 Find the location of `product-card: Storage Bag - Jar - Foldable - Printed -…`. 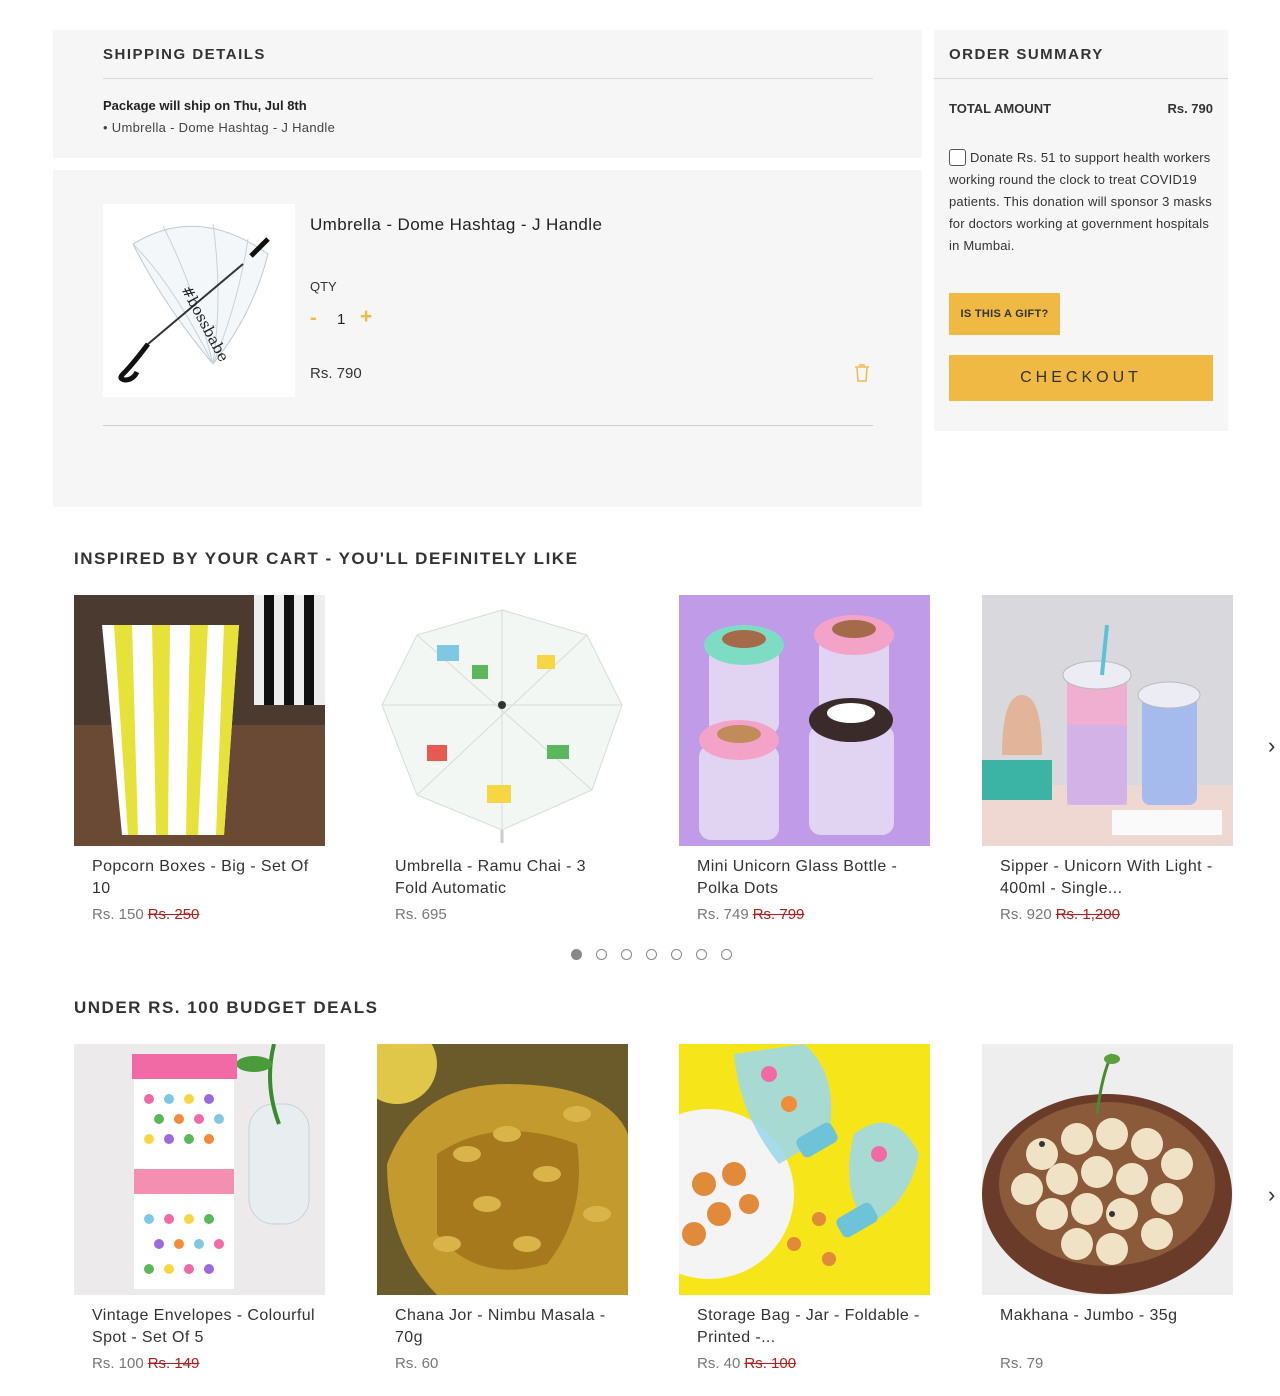

product-card: Storage Bag - Jar - Foldable - Printed -… is located at coordinates (804, 1209).